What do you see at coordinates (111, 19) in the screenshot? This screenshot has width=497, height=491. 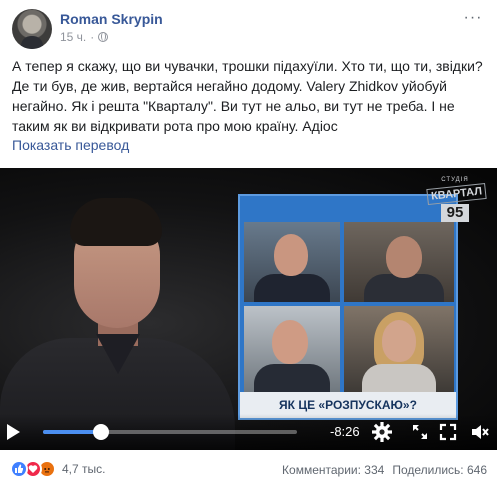 I see `author-name: Roman Skrypin` at bounding box center [111, 19].